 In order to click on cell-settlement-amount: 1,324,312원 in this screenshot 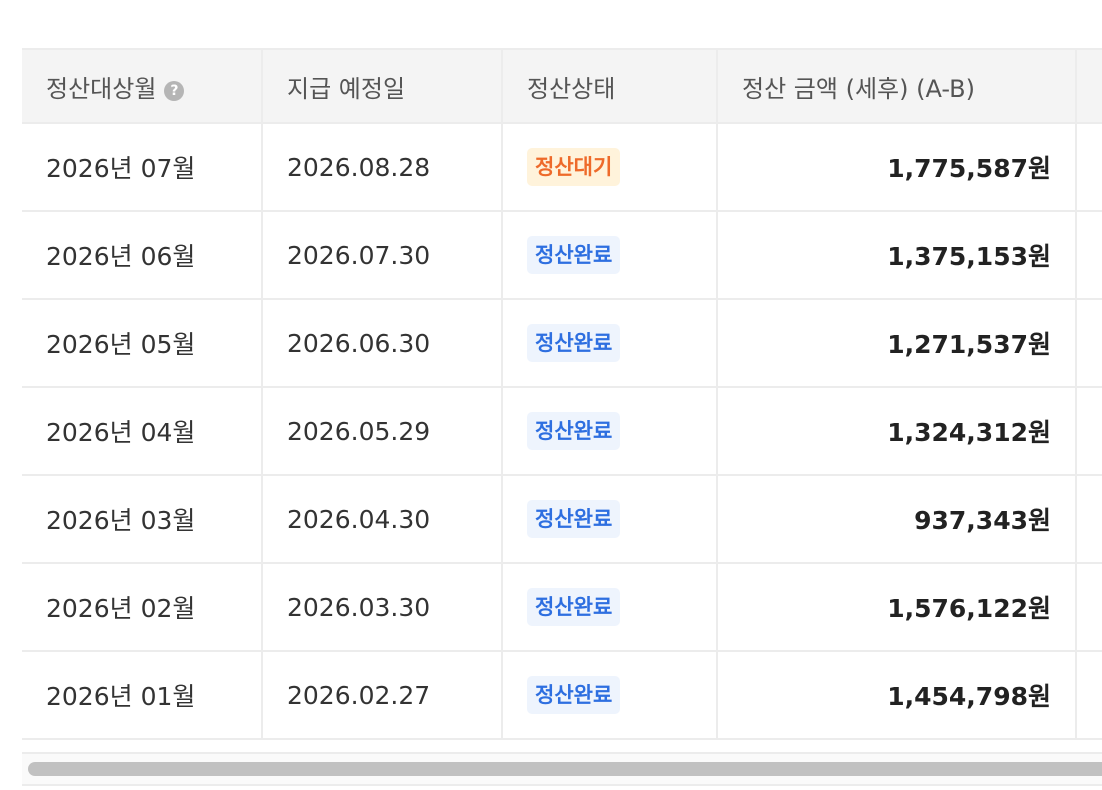, I will do `click(897, 431)`.